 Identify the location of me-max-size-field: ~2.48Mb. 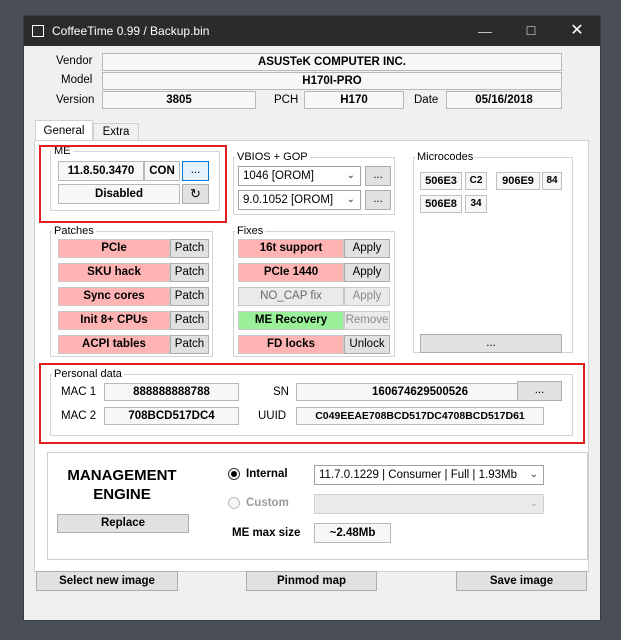
(352, 533).